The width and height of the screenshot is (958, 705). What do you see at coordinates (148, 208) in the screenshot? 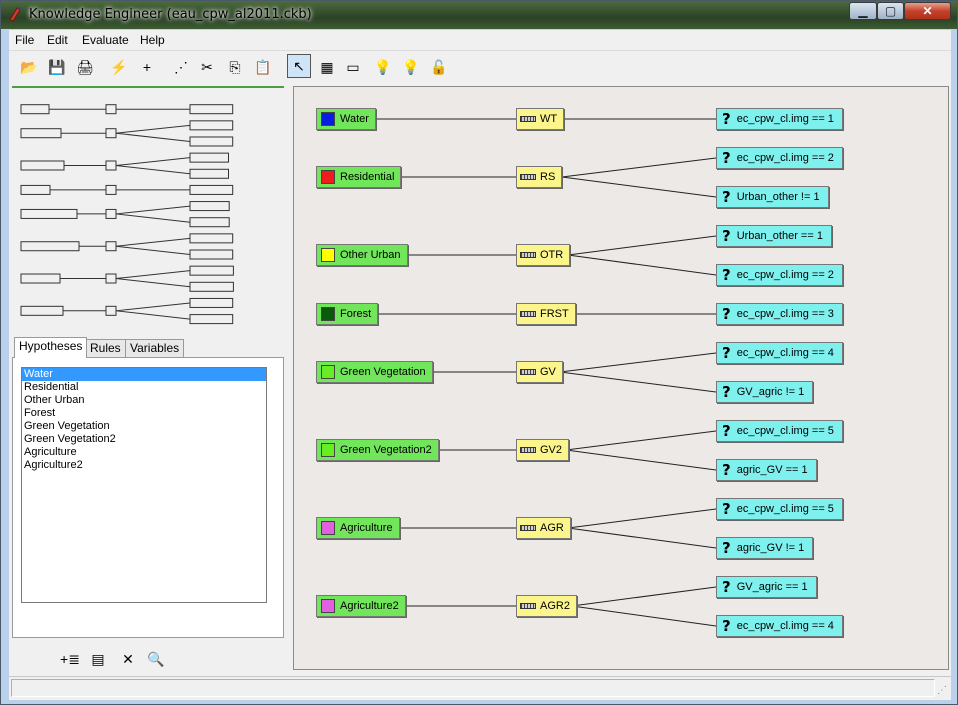
I see `tree-overview` at bounding box center [148, 208].